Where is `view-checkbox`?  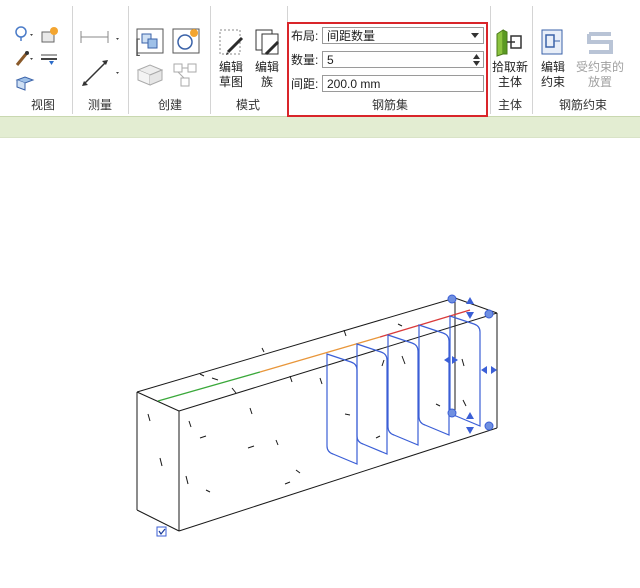
view-checkbox is located at coordinates (161, 531).